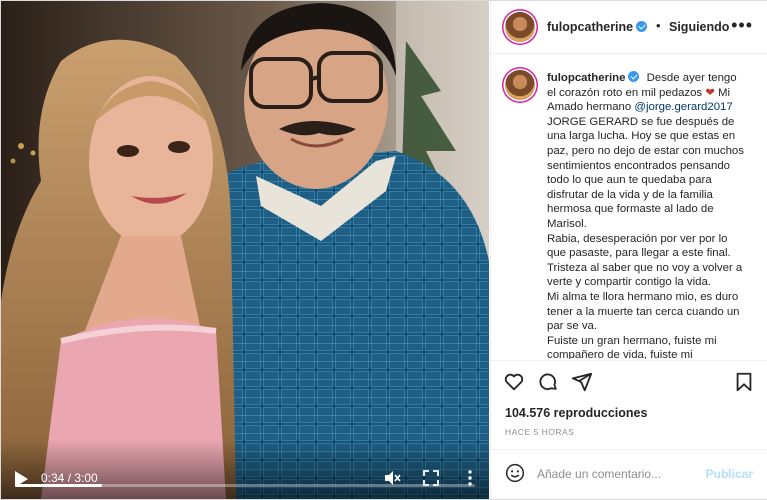 This screenshot has width=767, height=500. What do you see at coordinates (597, 27) in the screenshot?
I see `header-username: fulopcatherine` at bounding box center [597, 27].